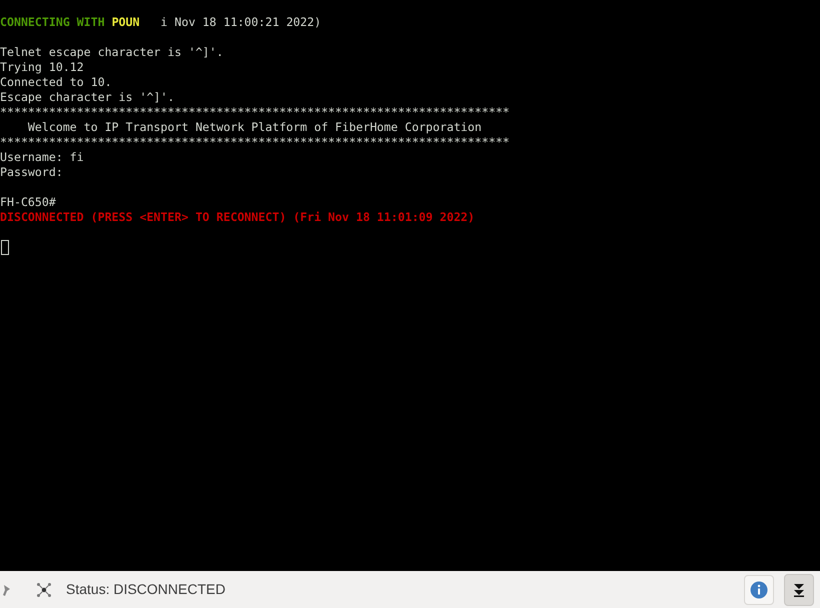 This screenshot has height=608, width=820. What do you see at coordinates (112, 52) in the screenshot?
I see `terminal-text: Telnet escape character is '^]'.` at bounding box center [112, 52].